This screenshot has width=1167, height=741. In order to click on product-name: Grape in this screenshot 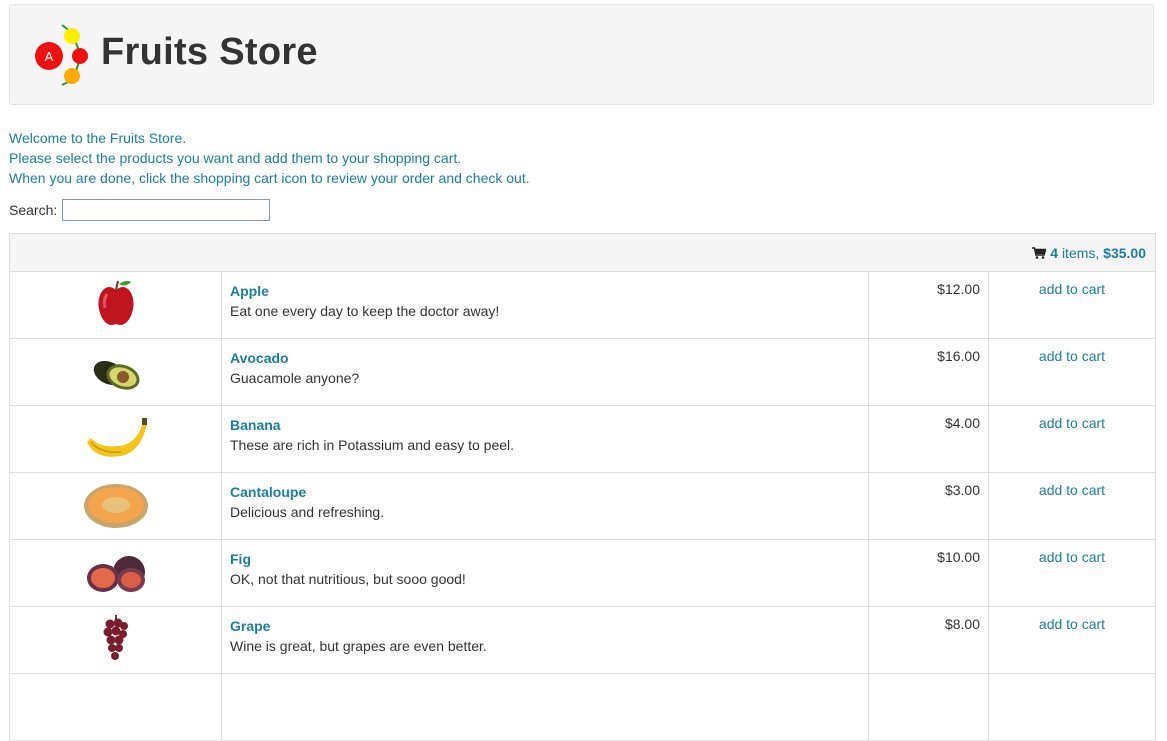, I will do `click(545, 626)`.